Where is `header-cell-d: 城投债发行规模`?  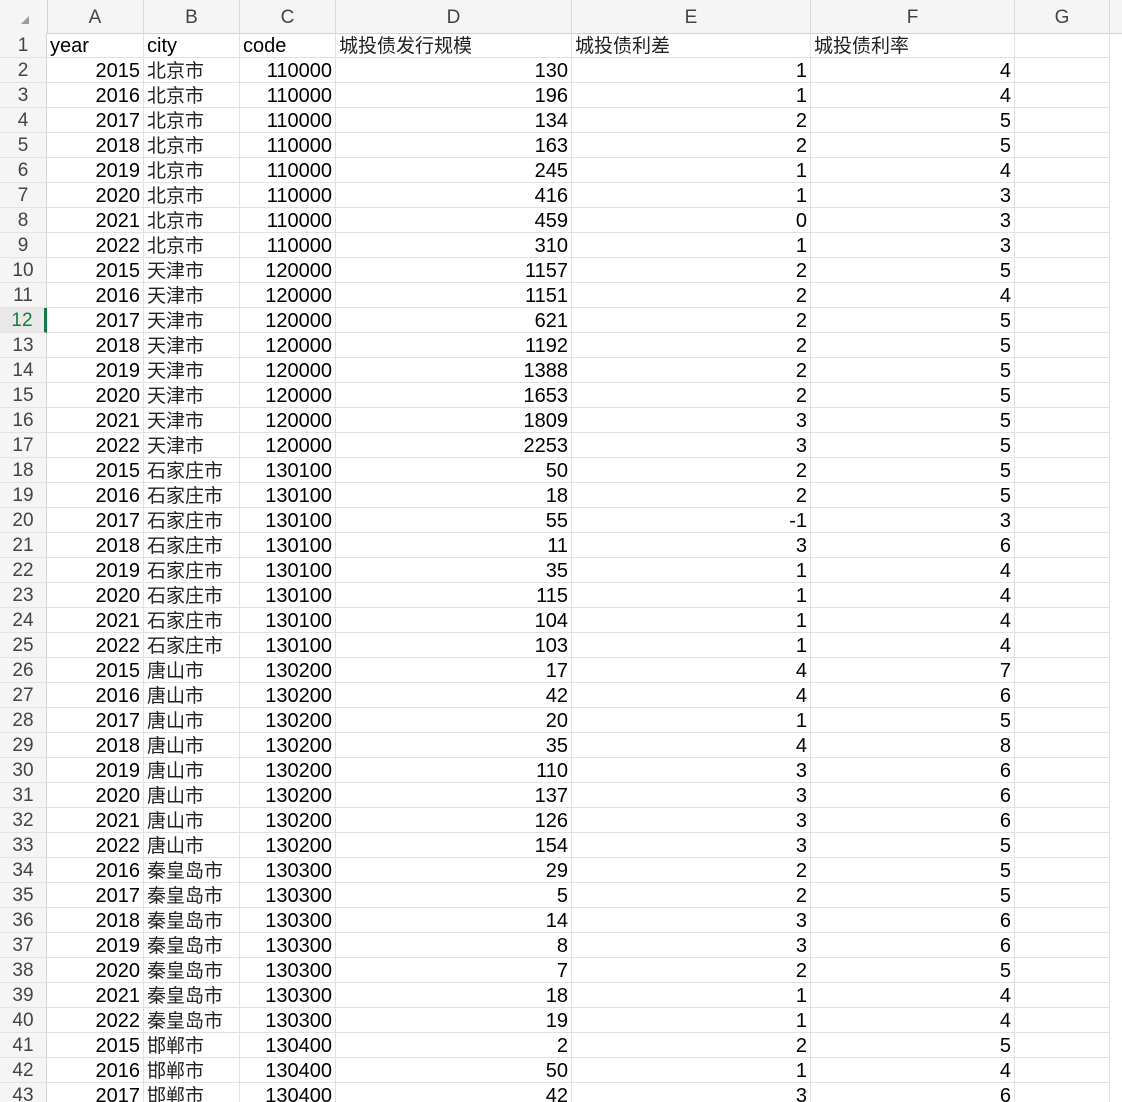 header-cell-d: 城投债发行规模 is located at coordinates (454, 45).